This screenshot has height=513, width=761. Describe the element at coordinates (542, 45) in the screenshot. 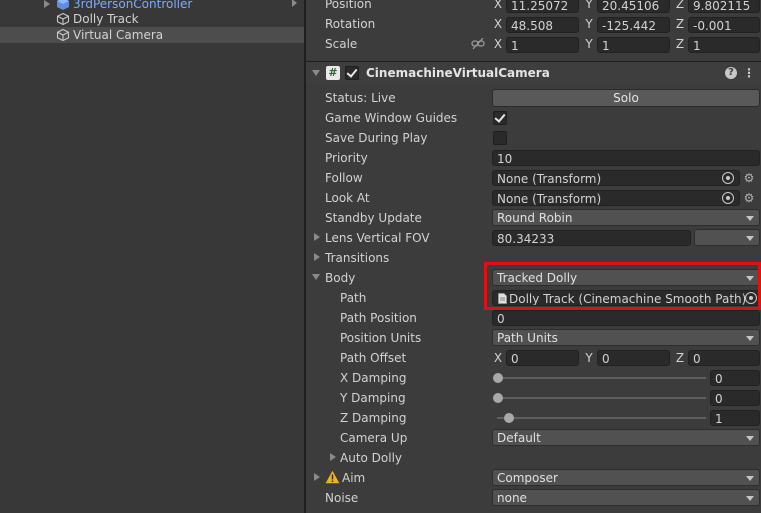

I see `scale-x-field: 1` at that location.